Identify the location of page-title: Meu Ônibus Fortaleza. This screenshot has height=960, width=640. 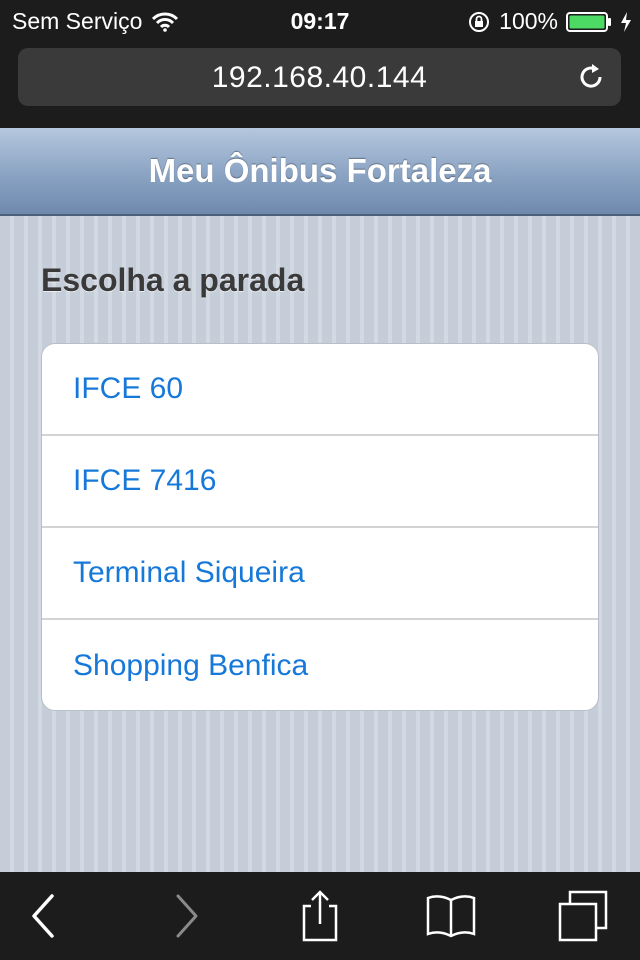
(320, 170).